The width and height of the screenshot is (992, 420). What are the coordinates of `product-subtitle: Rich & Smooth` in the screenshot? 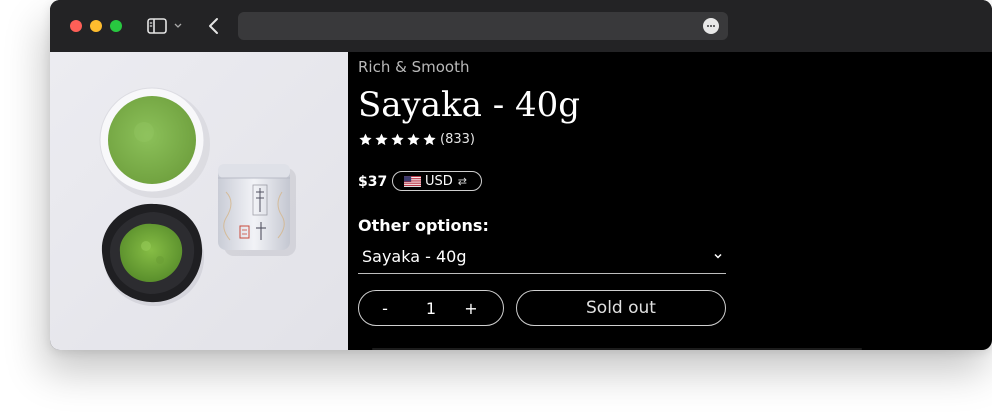 It's located at (414, 67).